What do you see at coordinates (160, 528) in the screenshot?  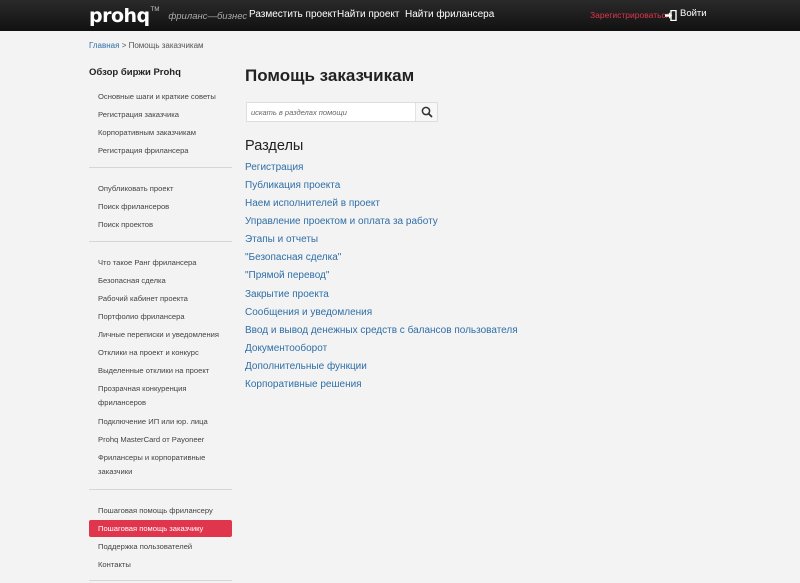 I see `sidebar-item-client-help-active: Пошаговая помощь заказчику` at bounding box center [160, 528].